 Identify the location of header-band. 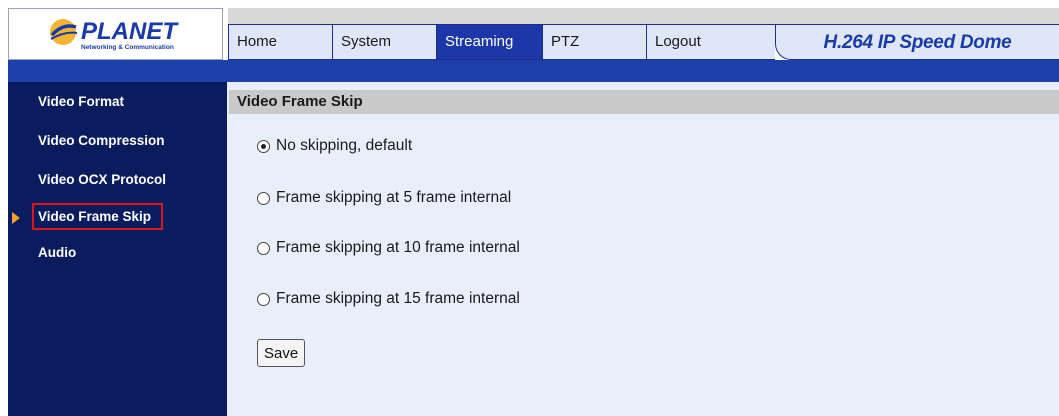
(533, 71).